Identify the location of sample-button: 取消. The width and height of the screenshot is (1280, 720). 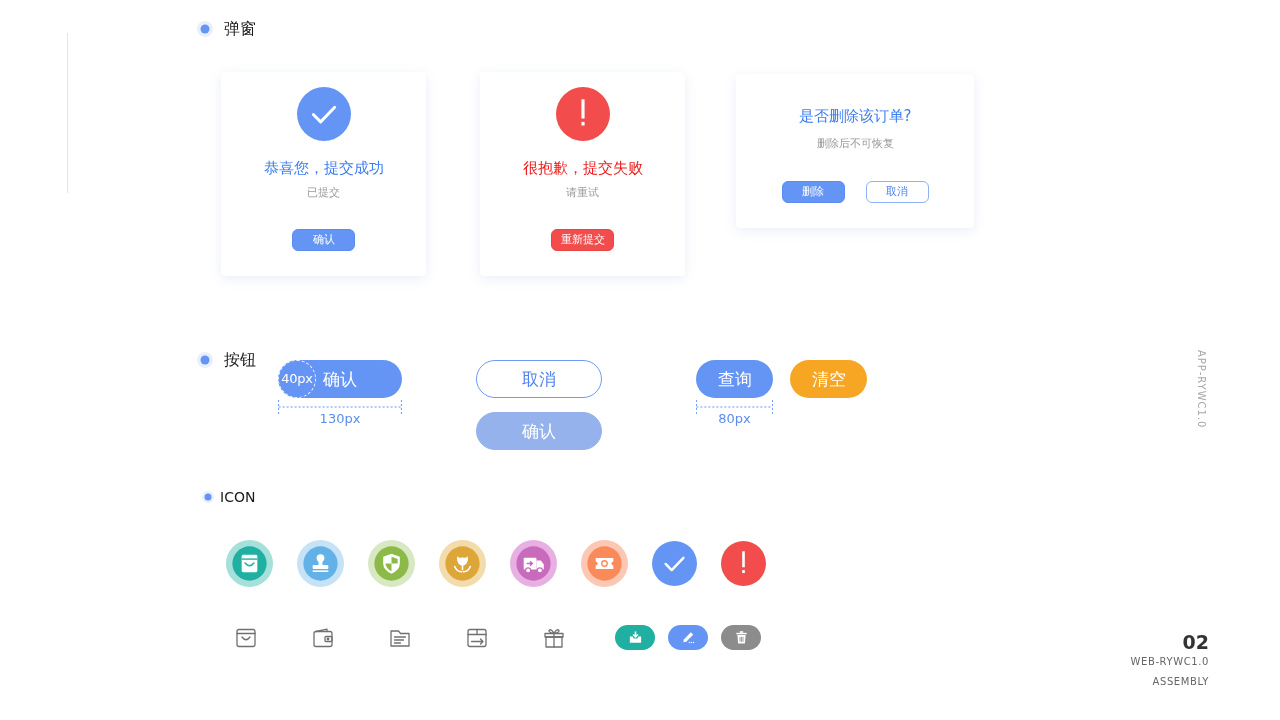
(539, 379).